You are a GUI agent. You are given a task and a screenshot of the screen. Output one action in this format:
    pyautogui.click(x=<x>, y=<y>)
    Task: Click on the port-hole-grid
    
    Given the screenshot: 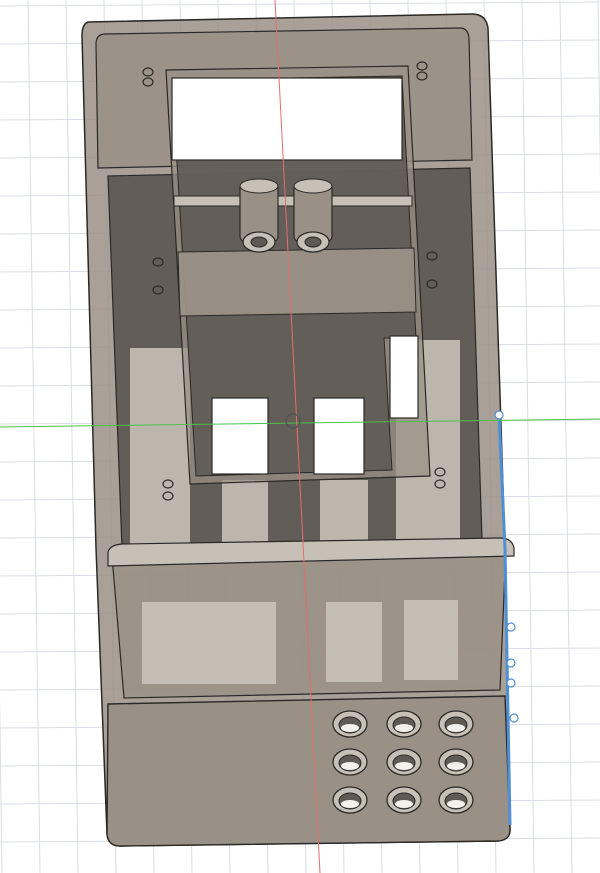 What is the action you would take?
    pyautogui.click(x=403, y=762)
    